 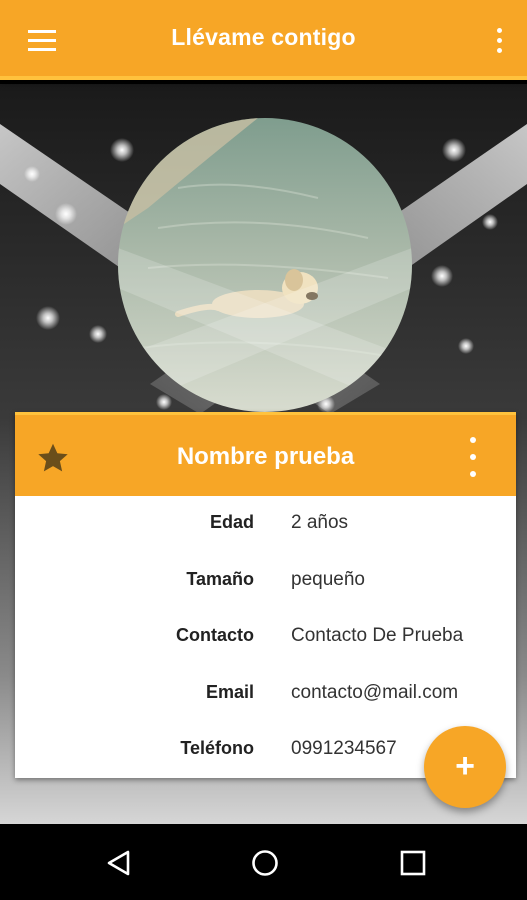 I want to click on home-circle-icon, so click(x=265, y=863).